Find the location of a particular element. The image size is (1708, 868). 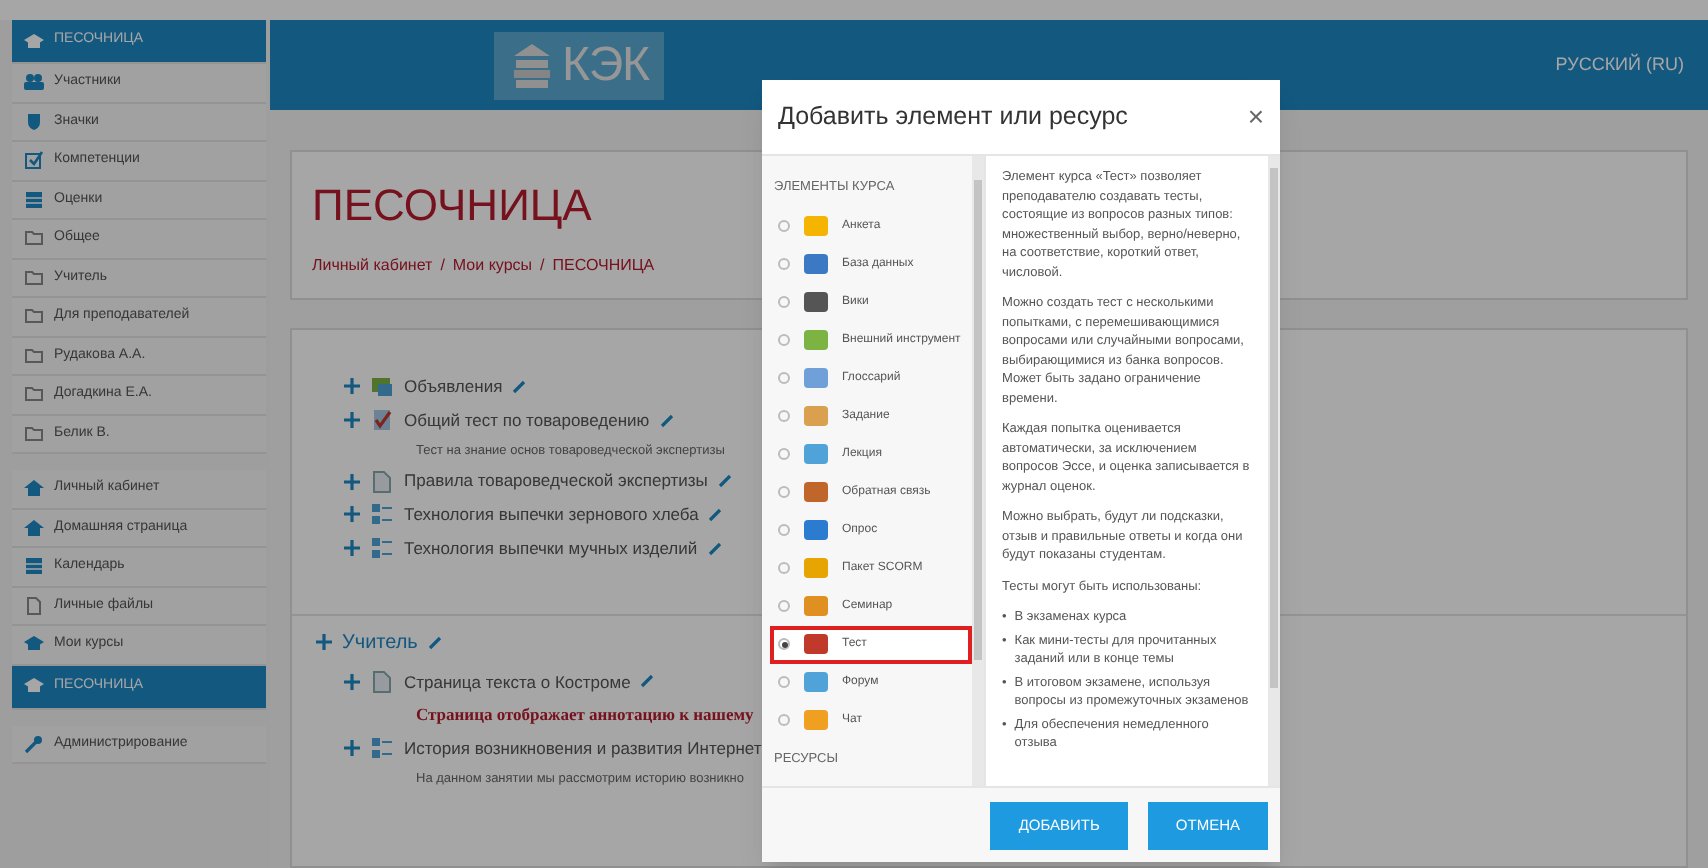

close-button: × is located at coordinates (1255, 117).